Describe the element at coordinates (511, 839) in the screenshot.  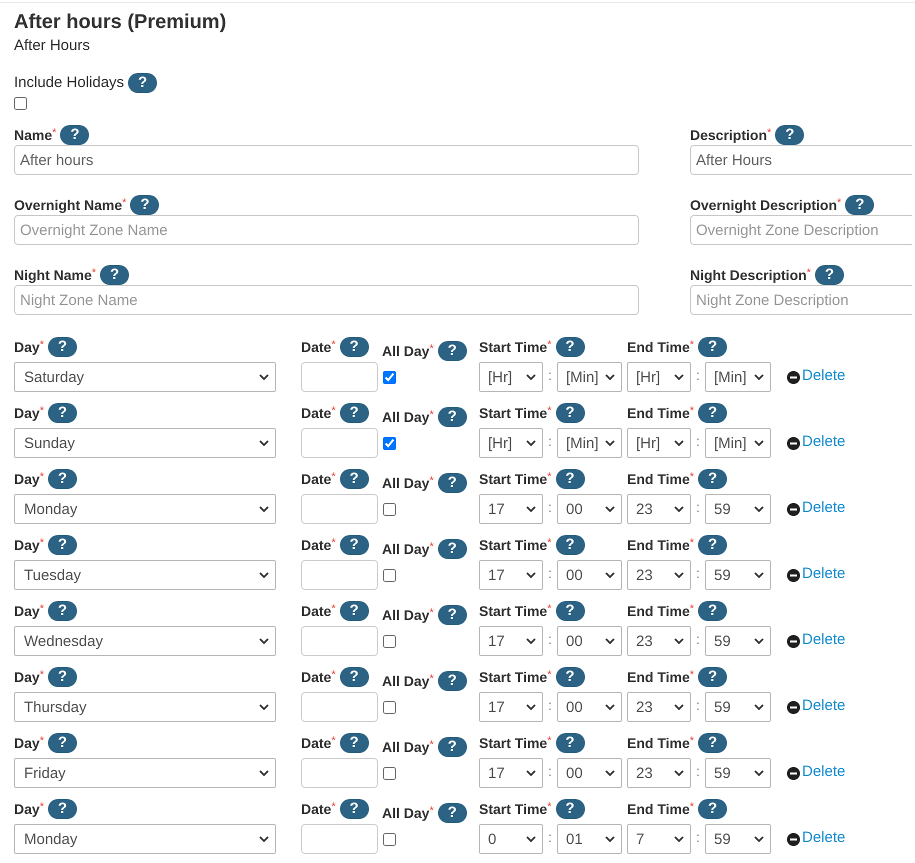
I see `hour-select: 0` at that location.